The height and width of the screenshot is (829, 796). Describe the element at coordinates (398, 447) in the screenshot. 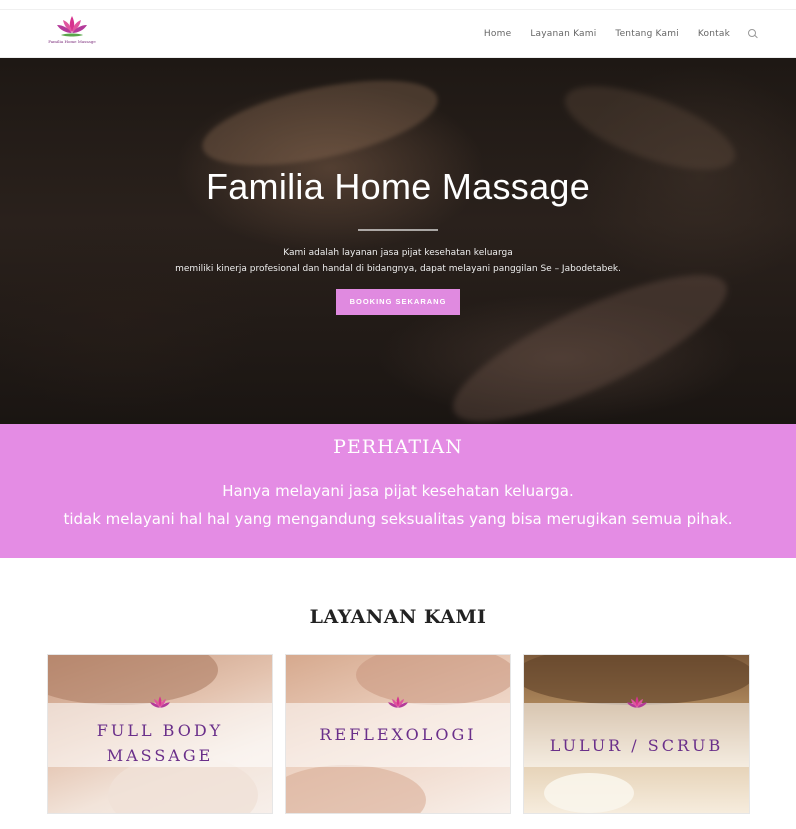

I see `notice-title: PERHATIAN` at that location.